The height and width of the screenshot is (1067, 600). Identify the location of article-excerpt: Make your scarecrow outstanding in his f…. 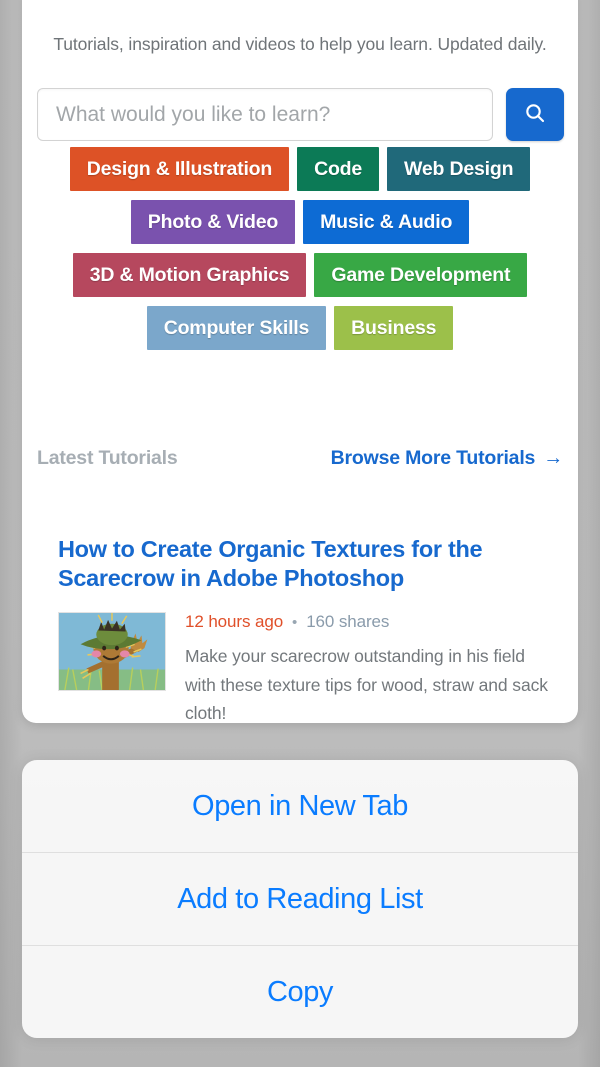
(366, 684).